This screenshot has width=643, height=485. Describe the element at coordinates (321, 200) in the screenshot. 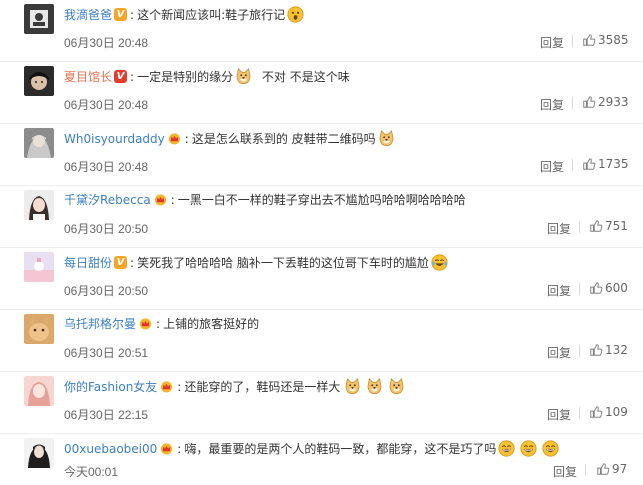

I see `comment-text: 一黑一白不一样的鞋子穿出去不尴尬吗哈哈啊哈哈哈哈` at that location.